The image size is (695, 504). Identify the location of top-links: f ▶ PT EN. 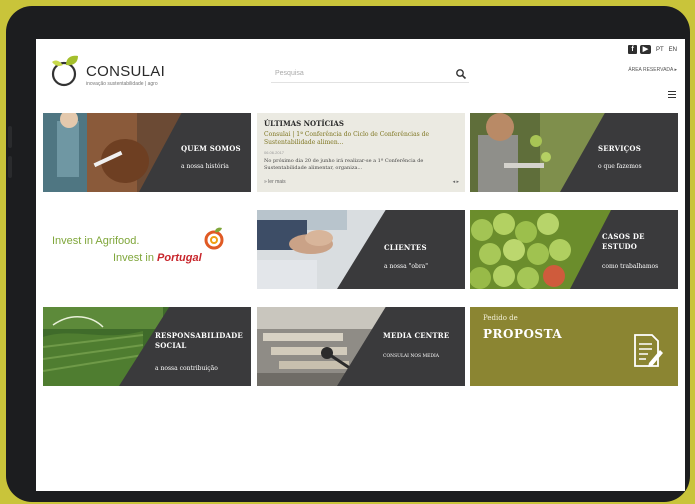
(652, 49).